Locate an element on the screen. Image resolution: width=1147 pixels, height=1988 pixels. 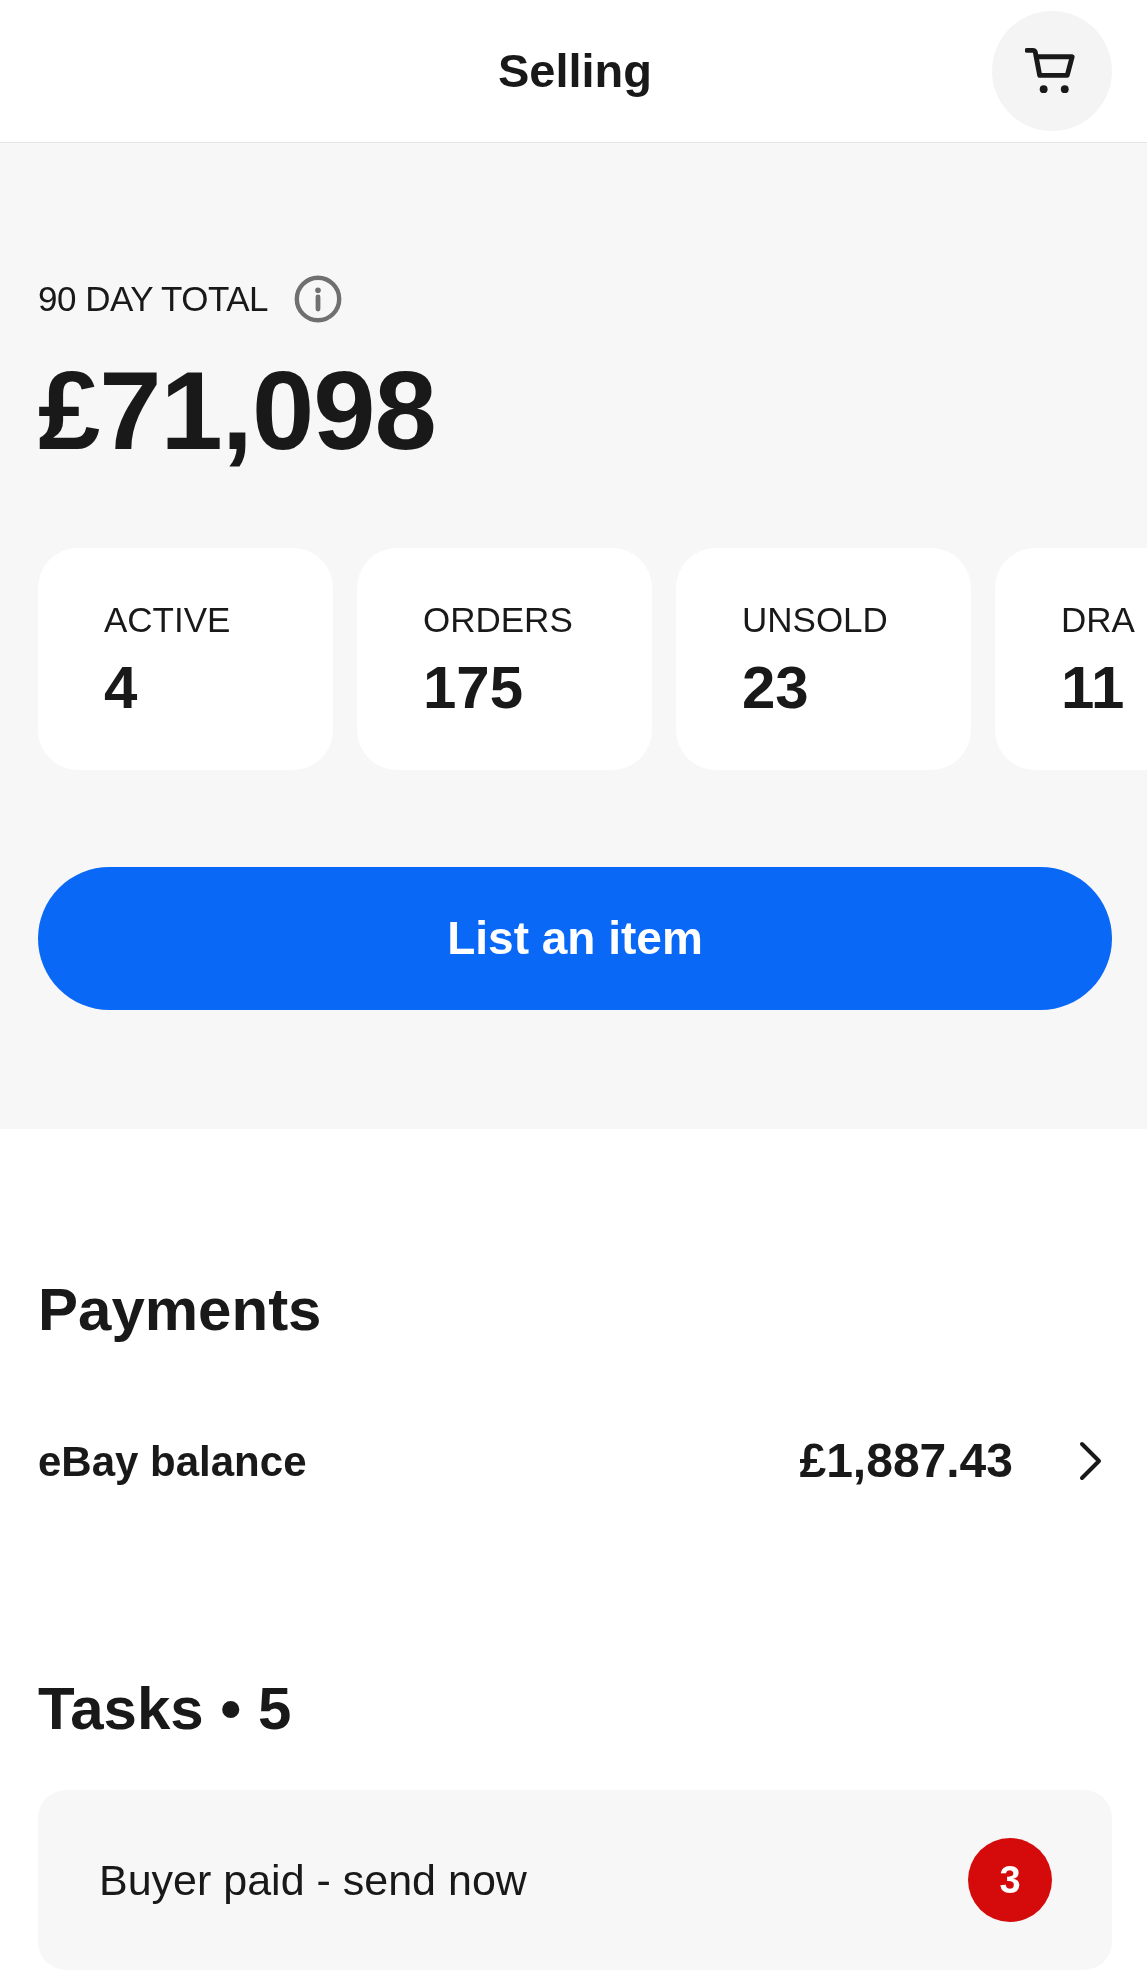
stat-card: UNSOLD 23 is located at coordinates (823, 659).